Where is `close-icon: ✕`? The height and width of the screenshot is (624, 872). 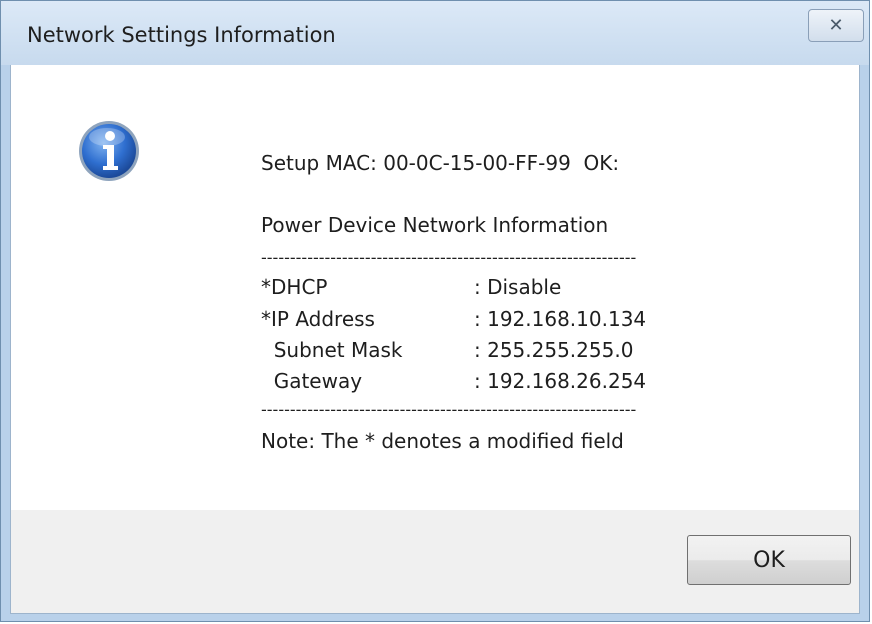
close-icon: ✕ is located at coordinates (836, 25).